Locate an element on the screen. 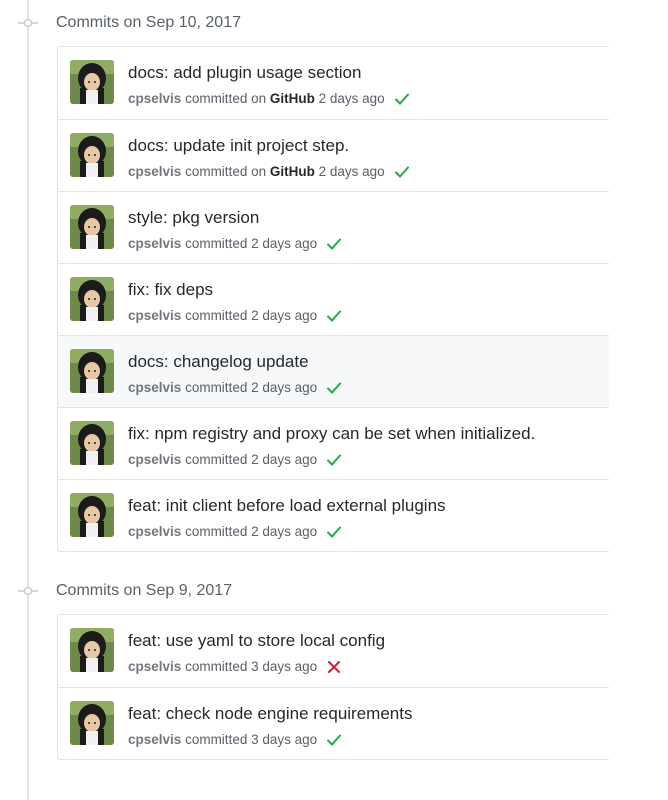 This screenshot has height=800, width=668. commit-message-link: docs: add plugin usage section is located at coordinates (244, 73).